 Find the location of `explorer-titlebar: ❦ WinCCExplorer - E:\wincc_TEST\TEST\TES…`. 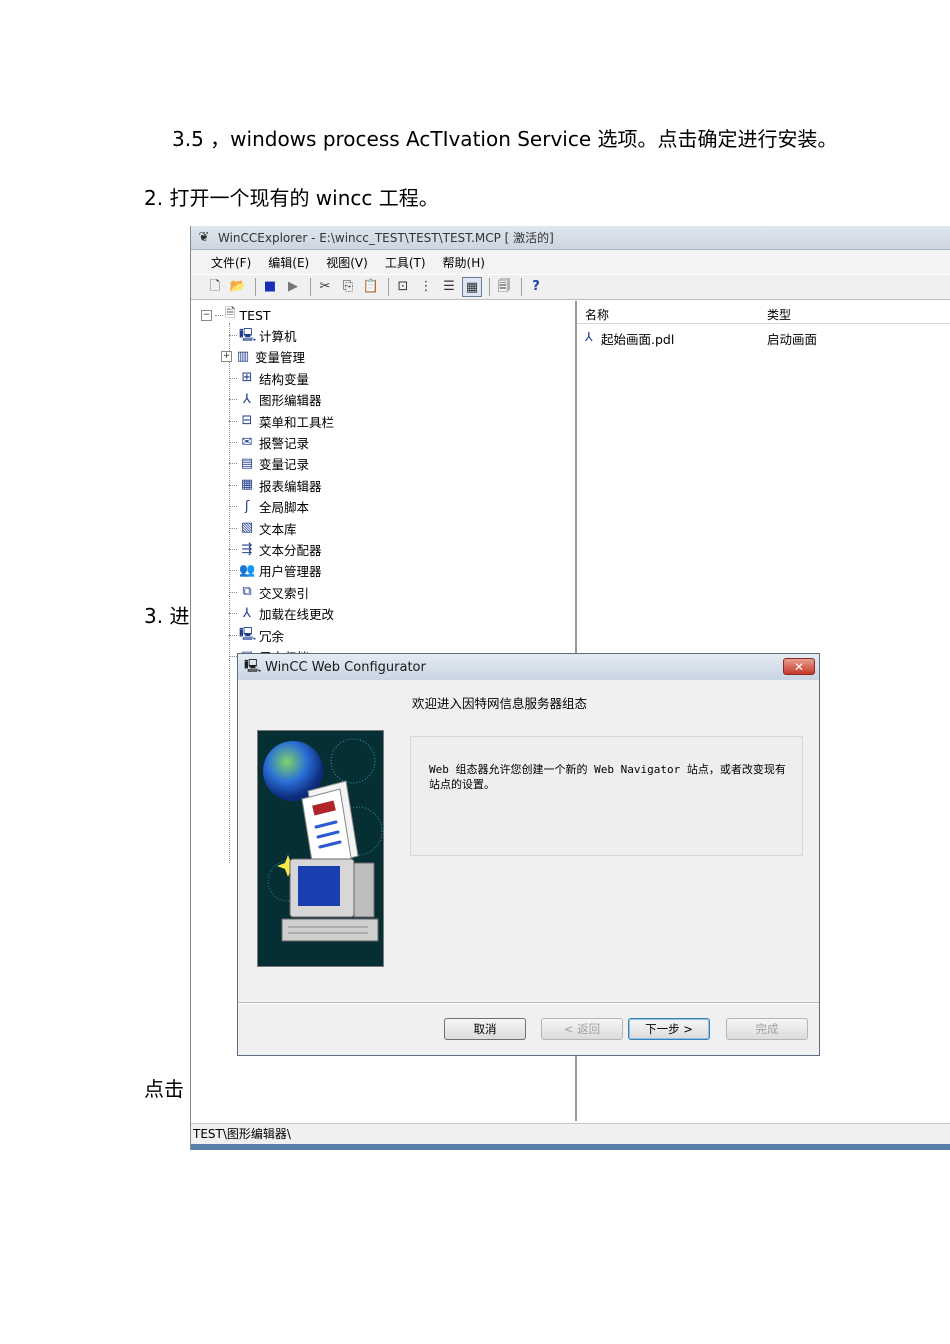

explorer-titlebar: ❦ WinCCExplorer - E:\wincc_TEST\TEST\TES… is located at coordinates (570, 238).